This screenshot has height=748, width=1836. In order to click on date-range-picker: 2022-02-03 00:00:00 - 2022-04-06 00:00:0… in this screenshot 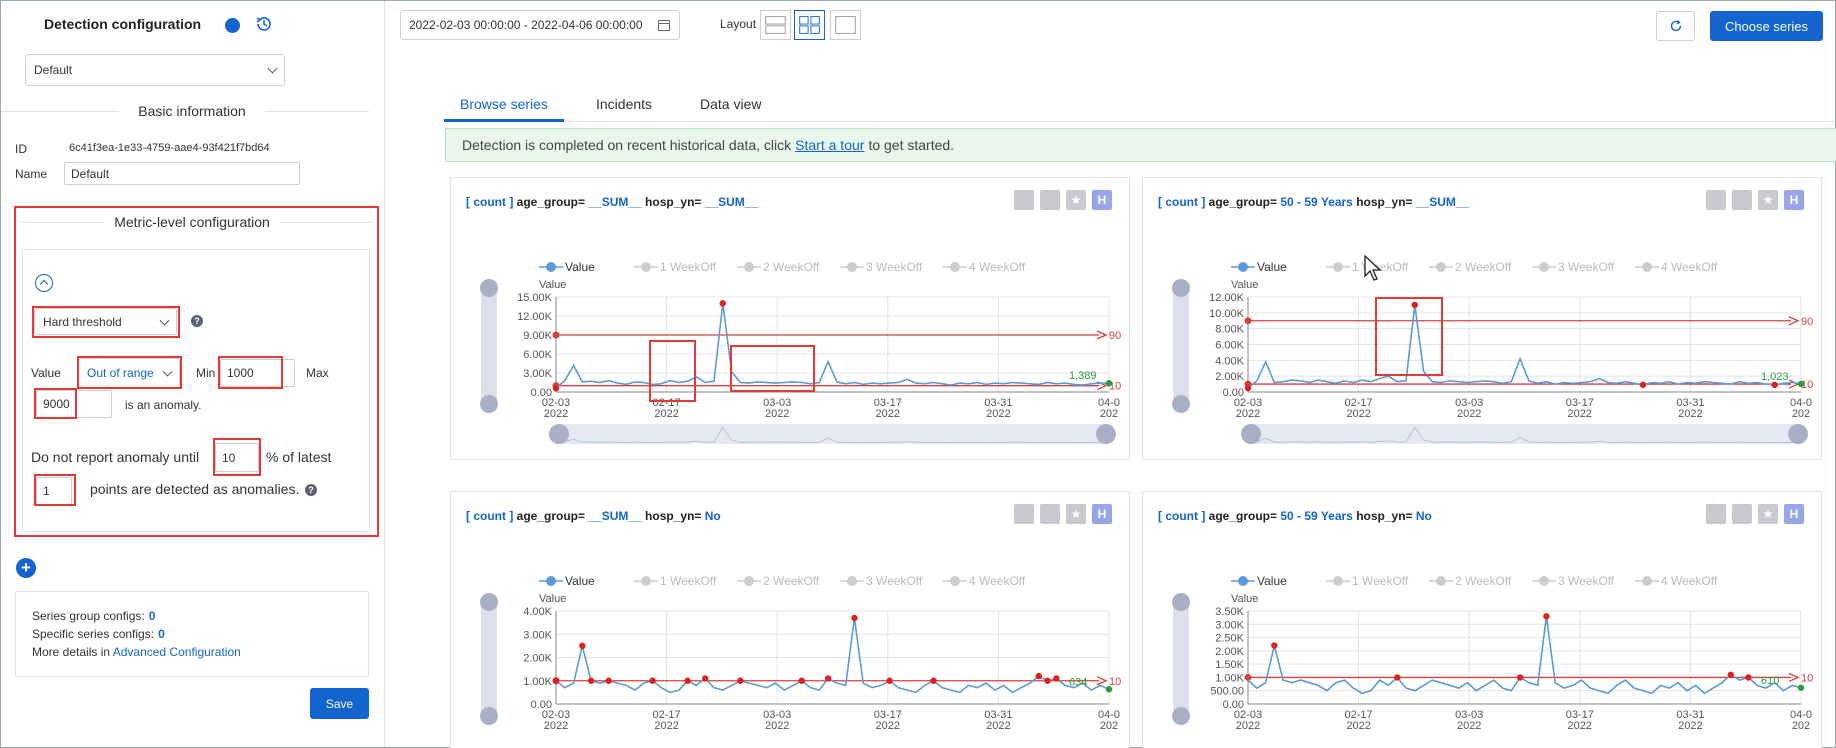, I will do `click(540, 25)`.